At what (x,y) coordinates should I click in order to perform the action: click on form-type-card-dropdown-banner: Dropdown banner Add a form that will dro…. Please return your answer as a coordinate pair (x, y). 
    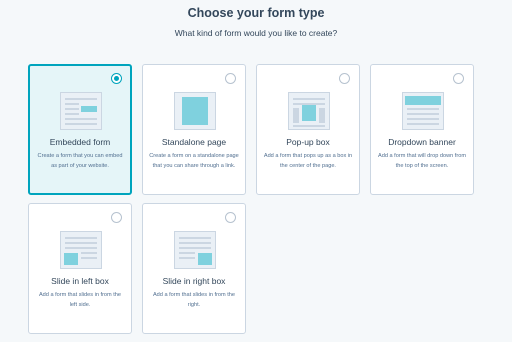
    Looking at the image, I should click on (422, 129).